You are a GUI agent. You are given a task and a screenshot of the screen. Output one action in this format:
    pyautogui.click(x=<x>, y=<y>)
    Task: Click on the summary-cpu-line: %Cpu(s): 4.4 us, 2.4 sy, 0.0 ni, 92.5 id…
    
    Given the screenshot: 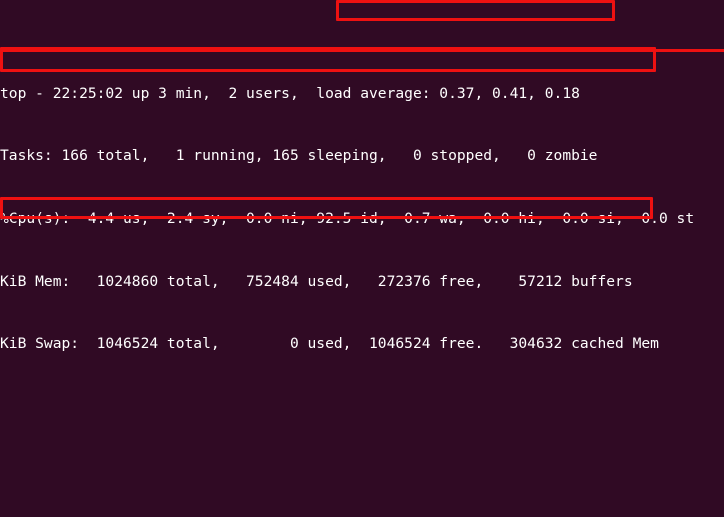 What is the action you would take?
    pyautogui.click(x=362, y=219)
    